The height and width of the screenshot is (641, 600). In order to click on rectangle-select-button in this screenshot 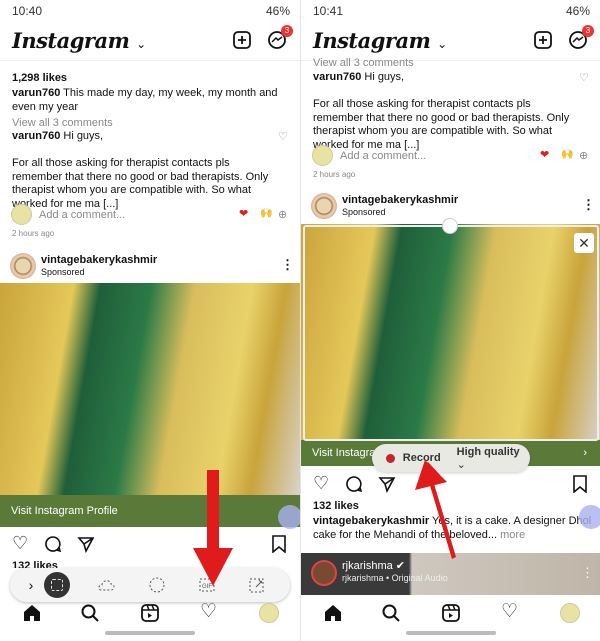, I will do `click(57, 585)`.